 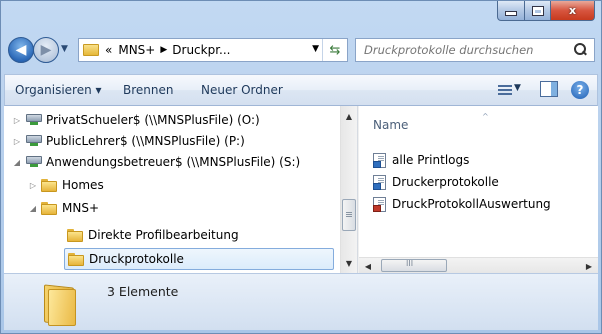 What do you see at coordinates (173, 162) in the screenshot?
I see `tree-item-label: Anwendungsbetreuer$ (\\MNSPlusFile) (S:)` at bounding box center [173, 162].